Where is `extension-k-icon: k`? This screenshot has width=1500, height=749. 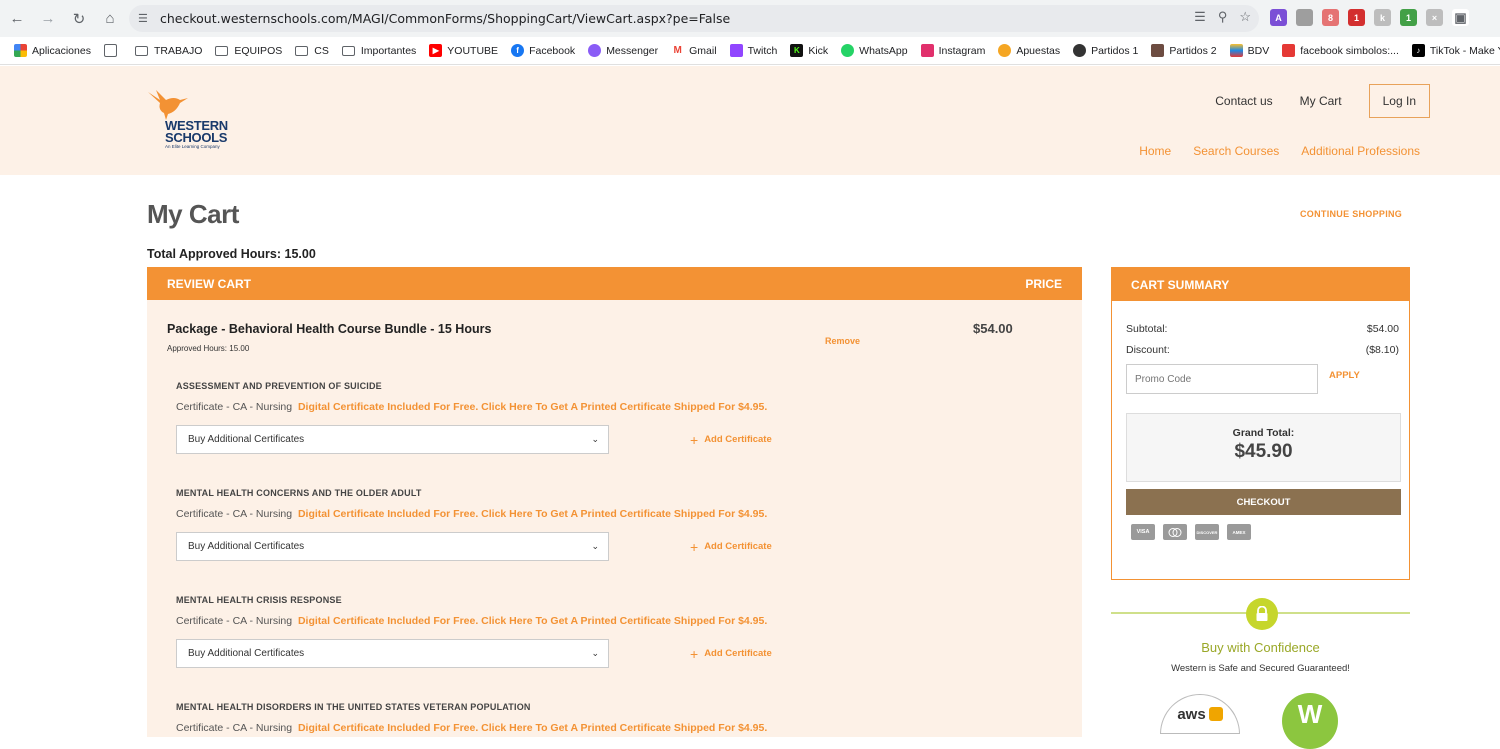
extension-k-icon: k is located at coordinates (1382, 17).